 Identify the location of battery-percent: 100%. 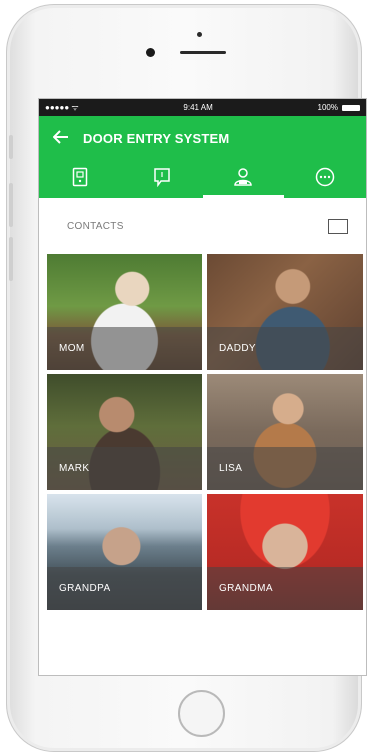
(327, 107).